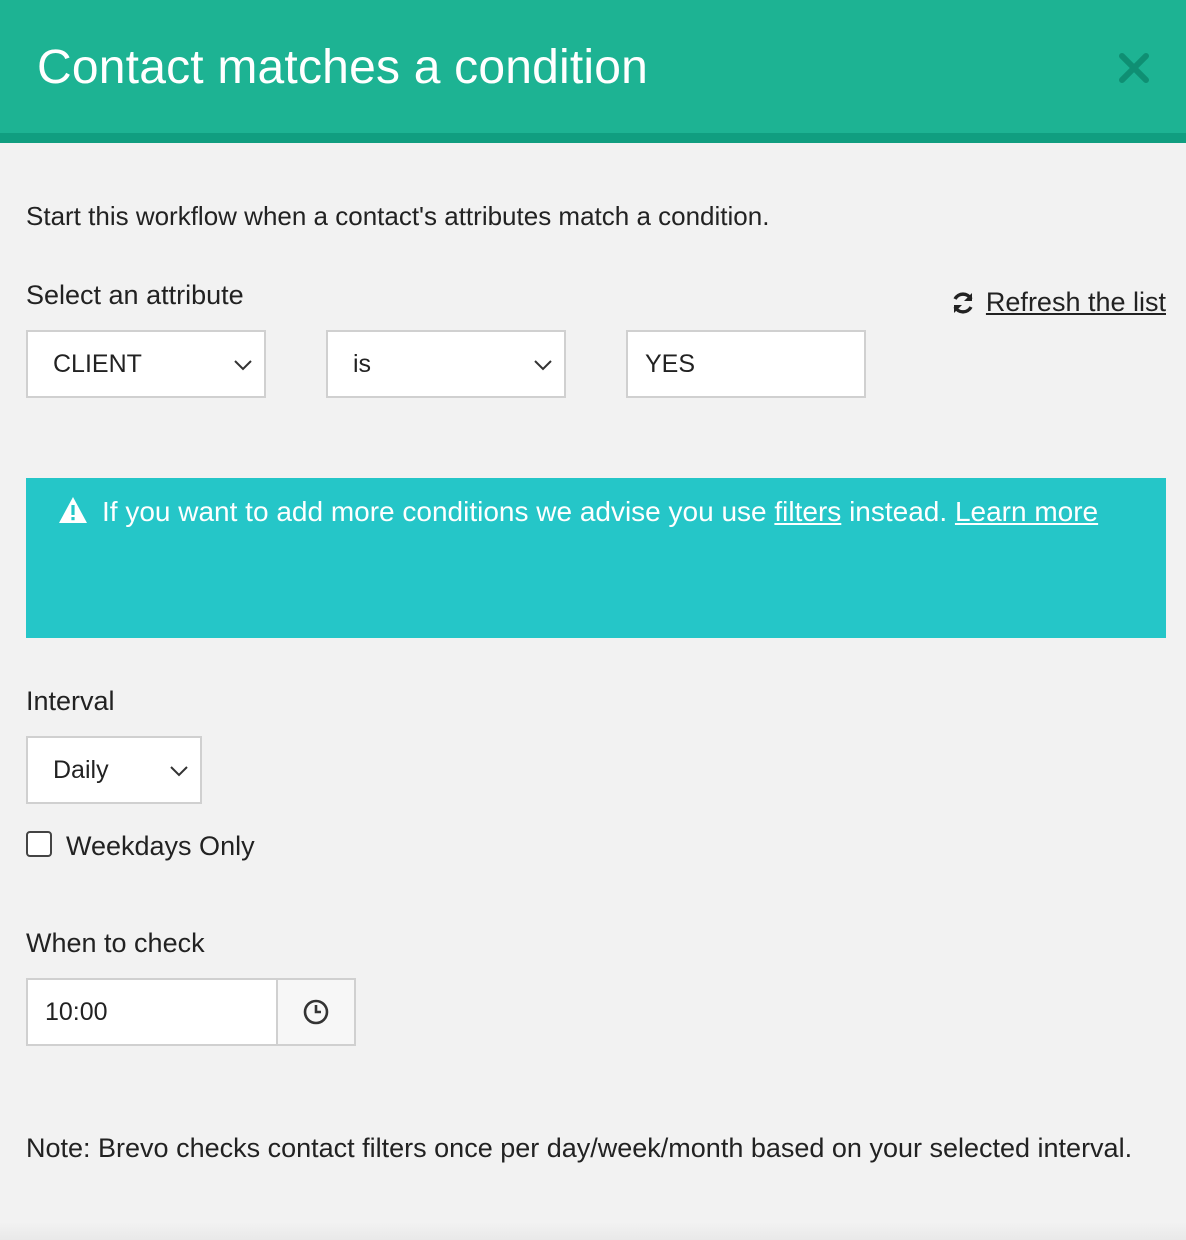 The image size is (1186, 1240). I want to click on weekdays-only-label: Weekdays Only, so click(160, 846).